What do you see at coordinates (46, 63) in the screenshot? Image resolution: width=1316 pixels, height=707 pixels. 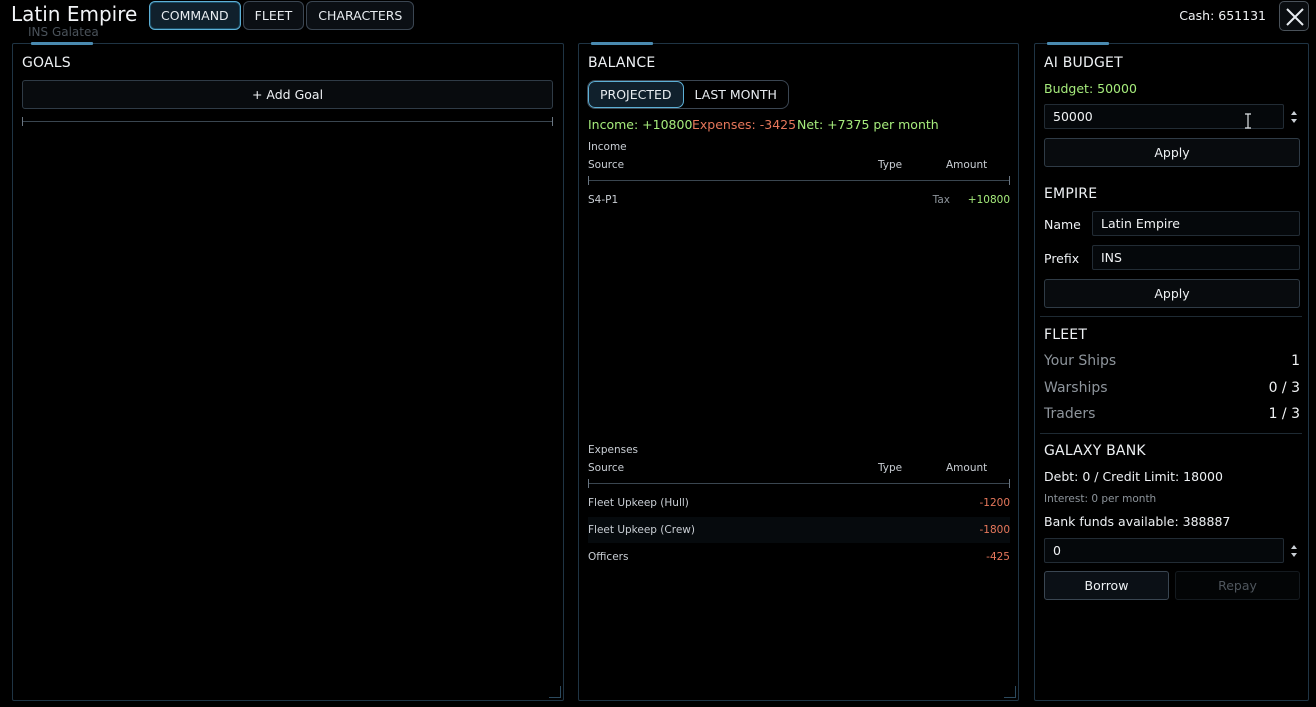 I see `goals-title: GOALS` at bounding box center [46, 63].